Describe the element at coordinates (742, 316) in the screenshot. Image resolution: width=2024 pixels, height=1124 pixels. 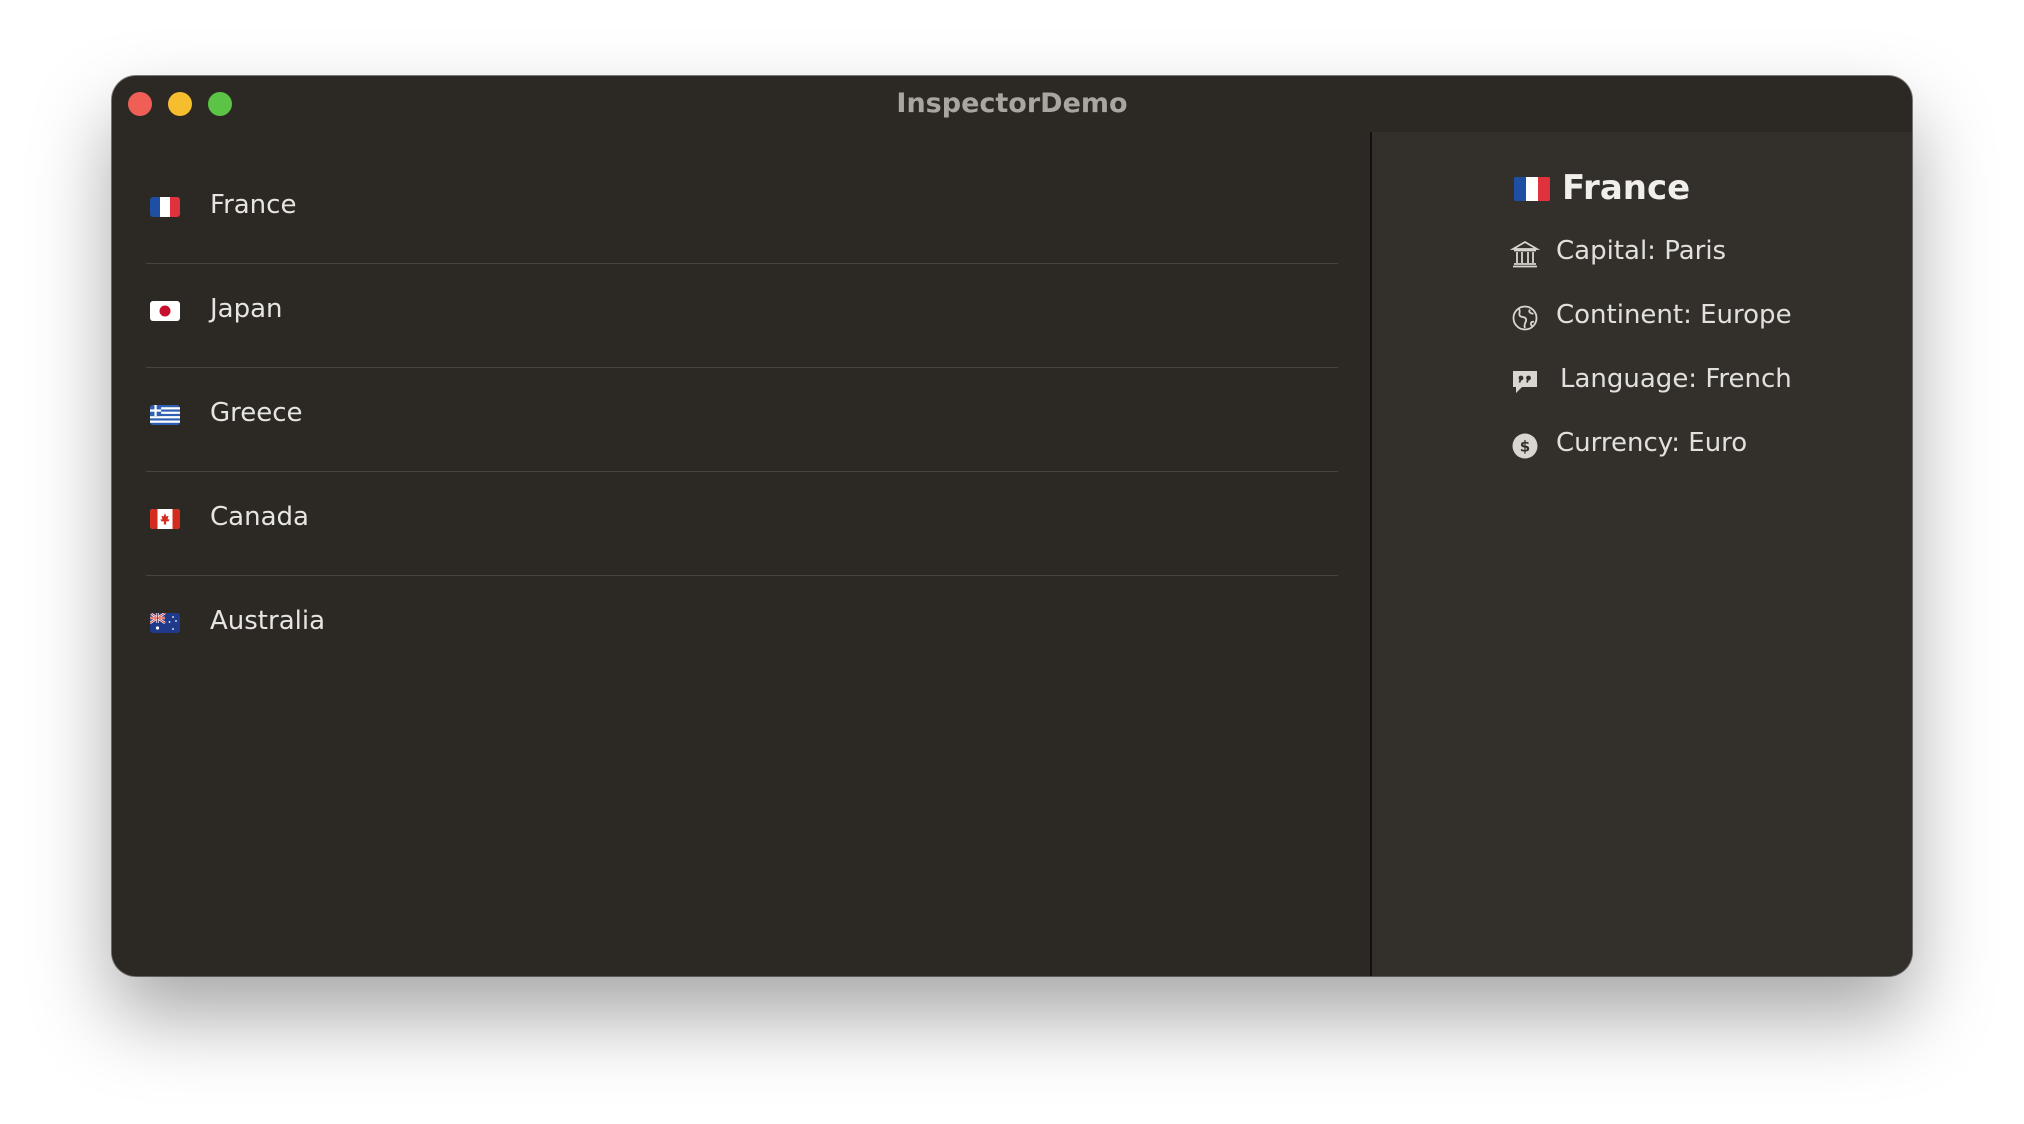
I see `country-row-japan: Japan` at that location.